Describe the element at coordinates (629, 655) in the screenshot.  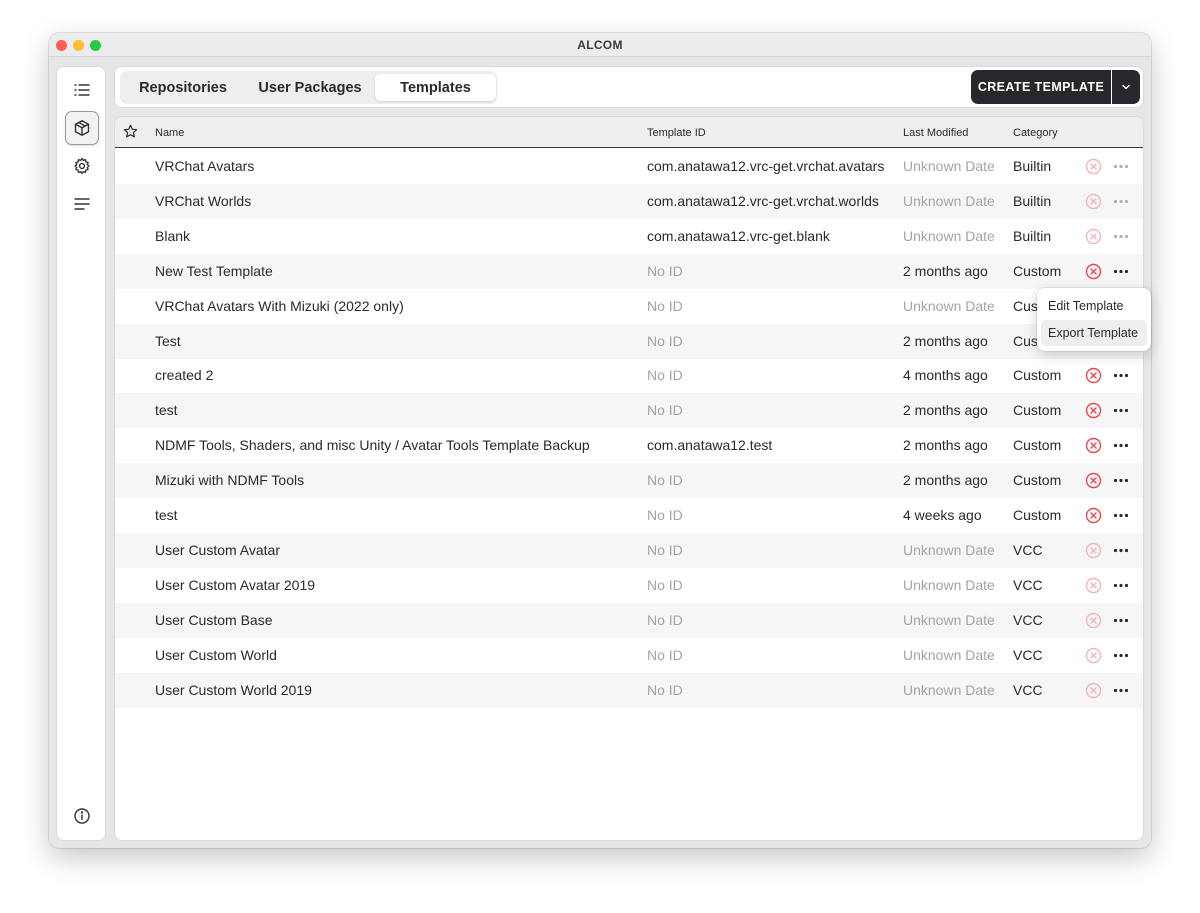
I see `table-row: User Custom World No ID Unknown Date VCC` at that location.